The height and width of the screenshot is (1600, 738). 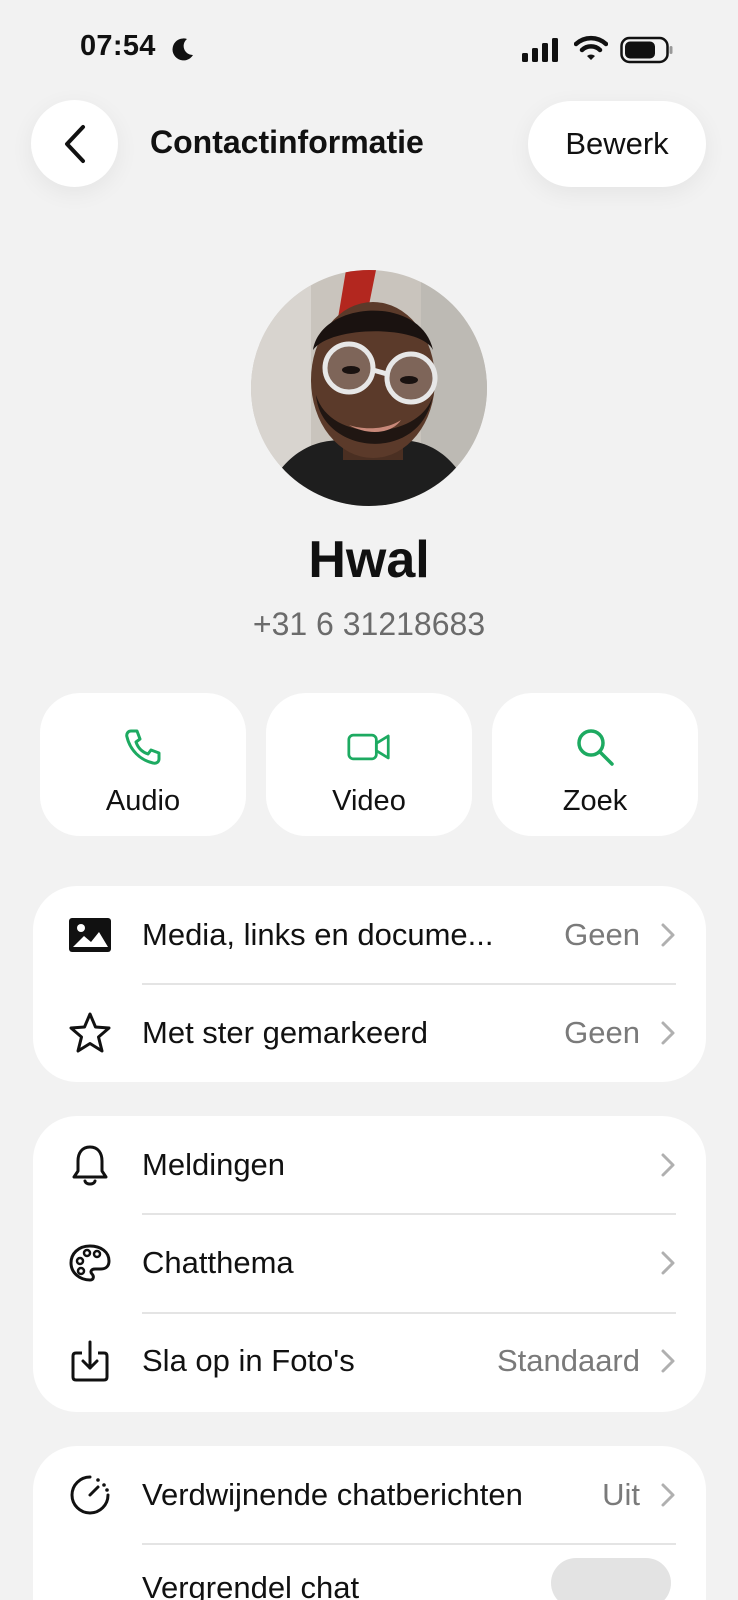 I want to click on profile-photo, so click(x=369, y=388).